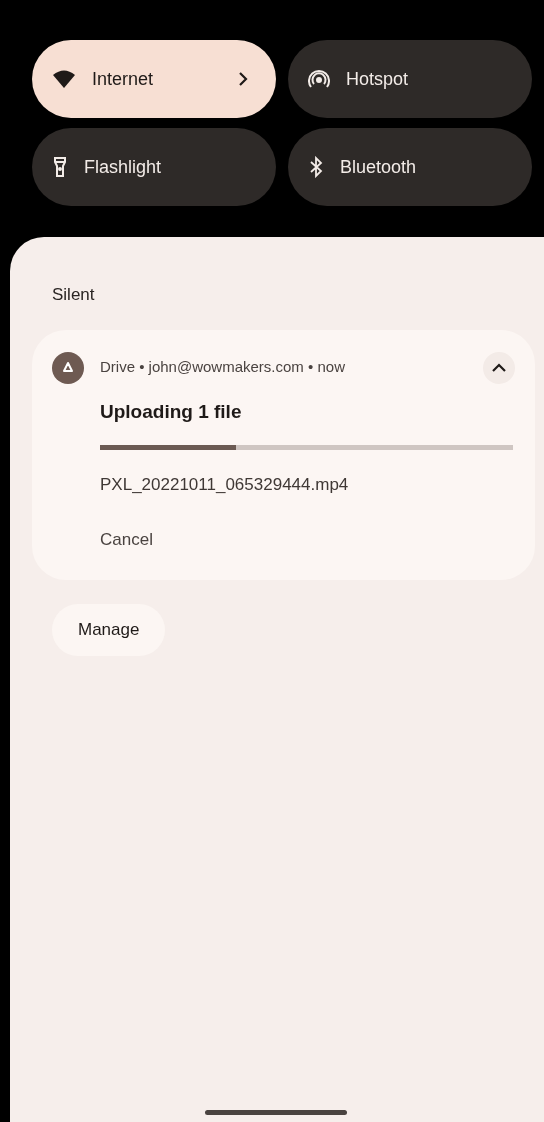 This screenshot has width=544, height=1122. Describe the element at coordinates (109, 630) in the screenshot. I see `manage-button: Manage` at that location.